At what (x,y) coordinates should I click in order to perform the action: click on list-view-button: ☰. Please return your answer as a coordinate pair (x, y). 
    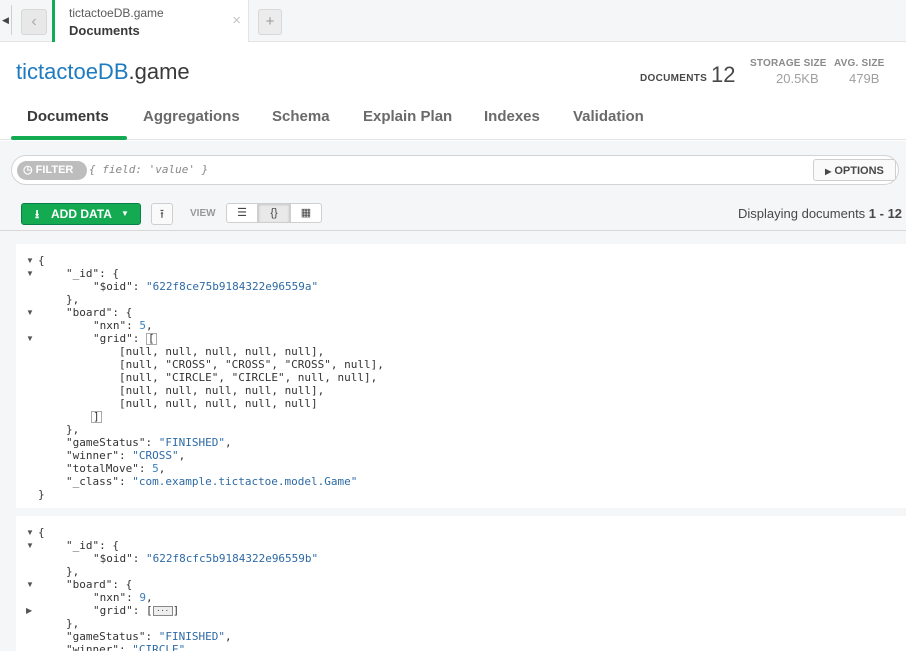
    Looking at the image, I should click on (242, 213).